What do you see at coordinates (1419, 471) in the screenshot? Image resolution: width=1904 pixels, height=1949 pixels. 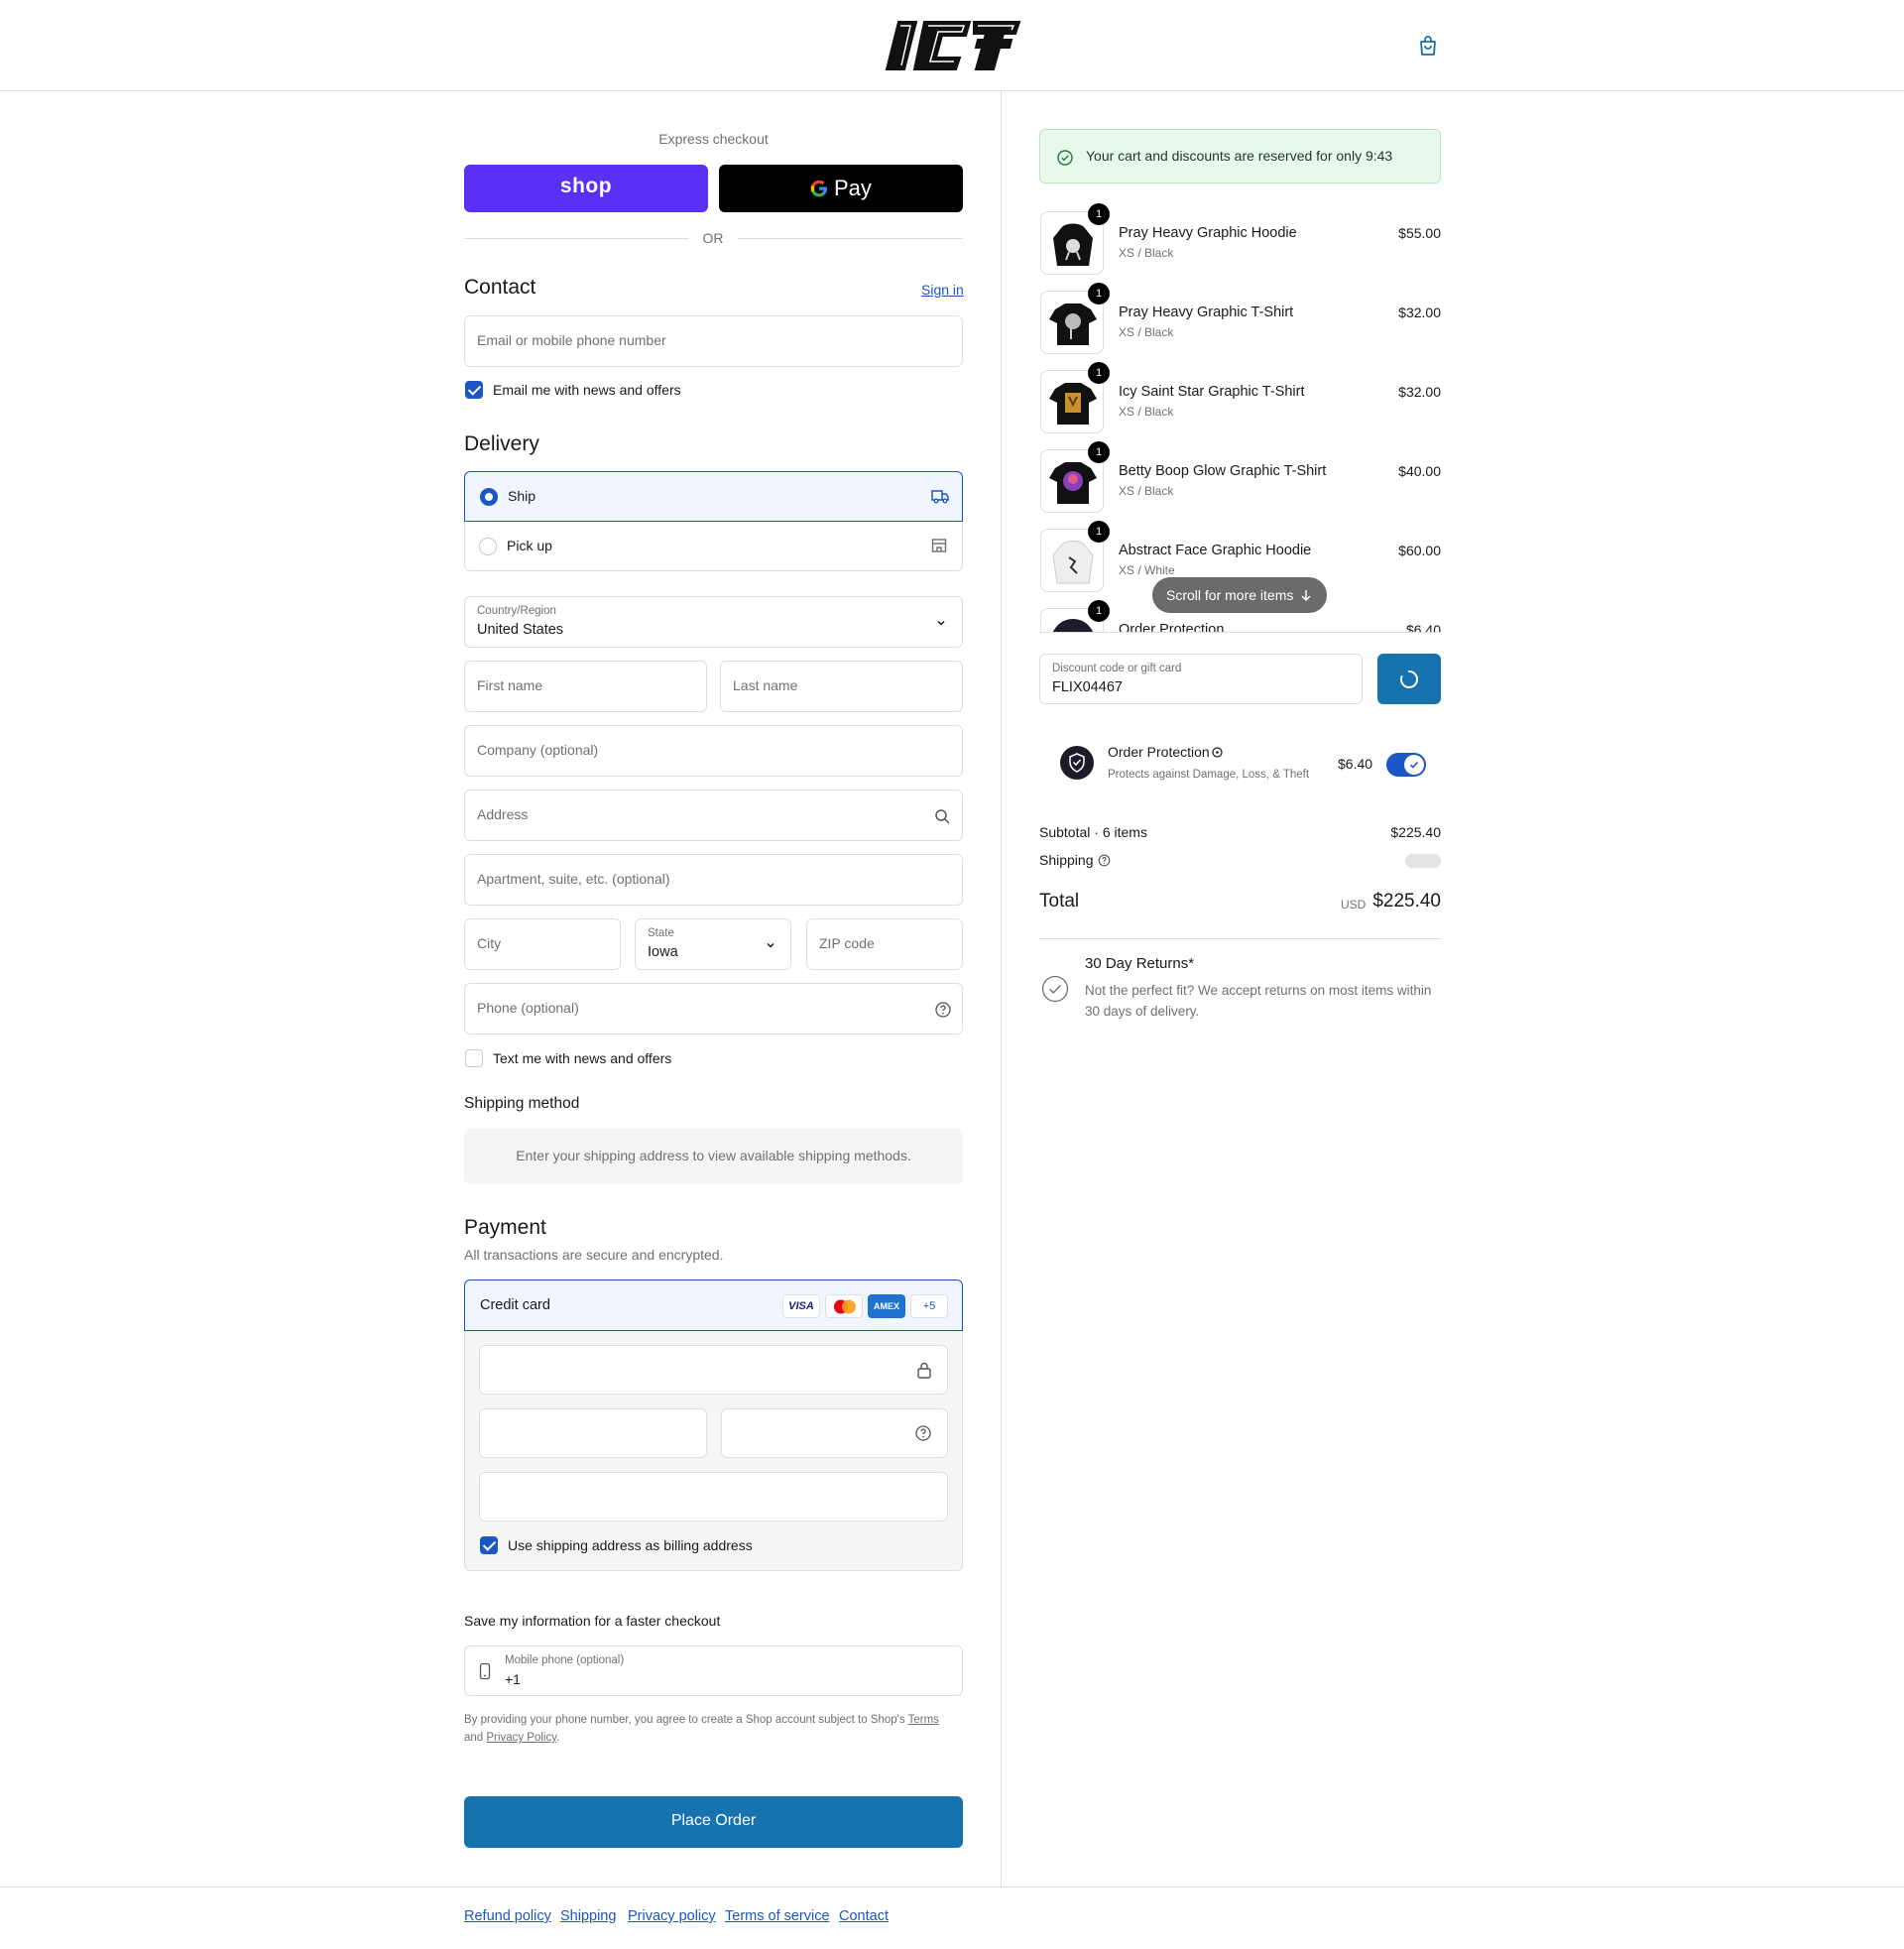 I see `item-price: $40.00` at bounding box center [1419, 471].